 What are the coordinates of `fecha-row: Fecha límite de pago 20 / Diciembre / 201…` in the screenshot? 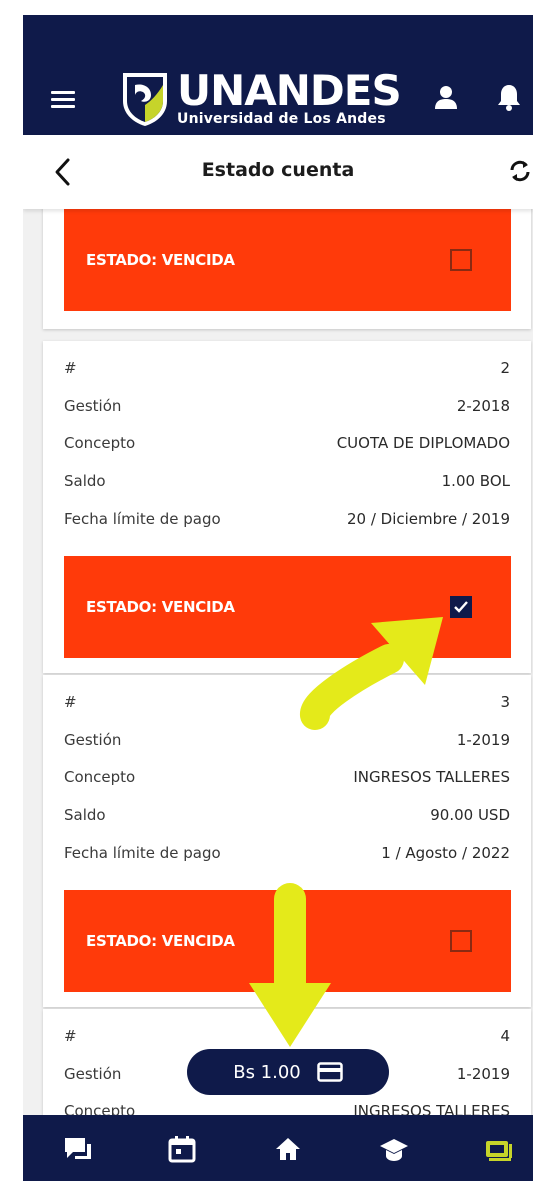 It's located at (287, 529).